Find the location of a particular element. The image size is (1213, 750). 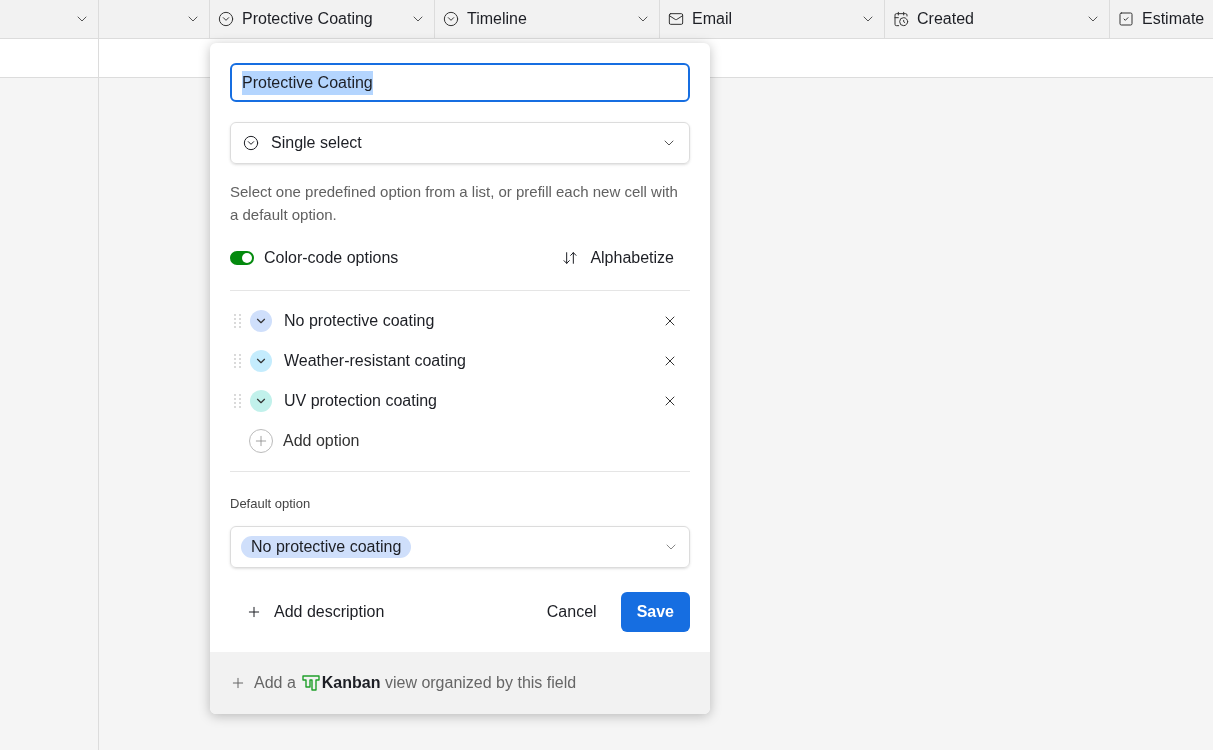

option-chip: No protective coating is located at coordinates (326, 546).